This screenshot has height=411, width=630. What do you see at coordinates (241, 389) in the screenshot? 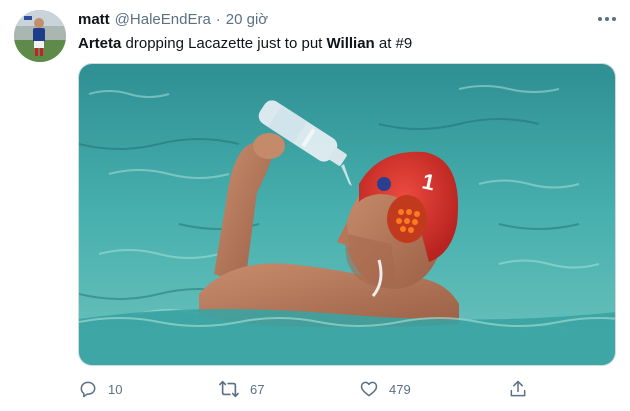
I see `retweet-button: 67` at bounding box center [241, 389].